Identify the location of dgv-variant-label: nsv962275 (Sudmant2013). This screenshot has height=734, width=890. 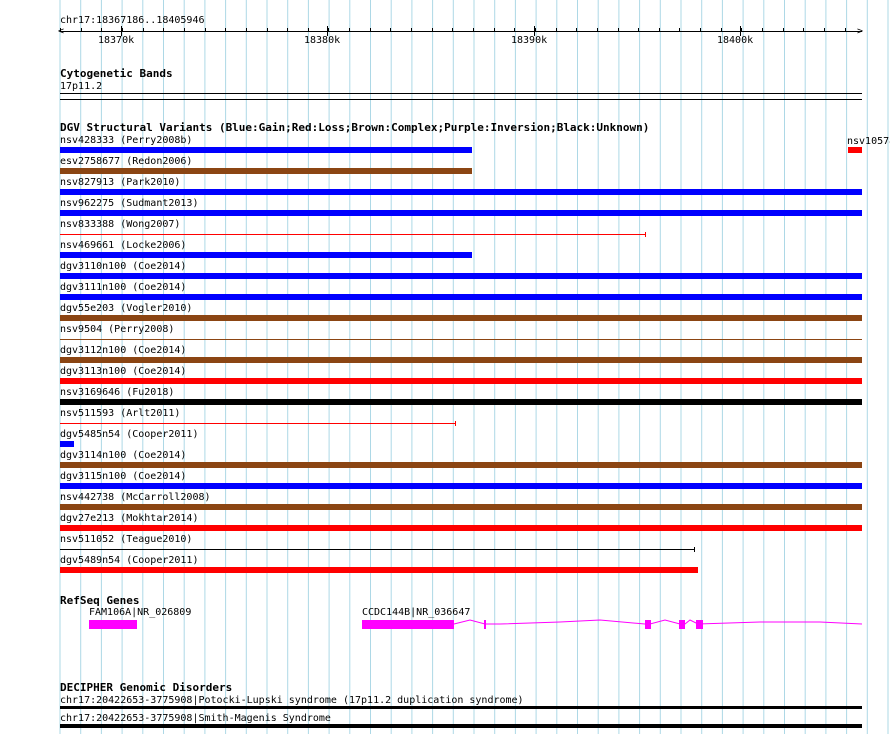
(129, 203).